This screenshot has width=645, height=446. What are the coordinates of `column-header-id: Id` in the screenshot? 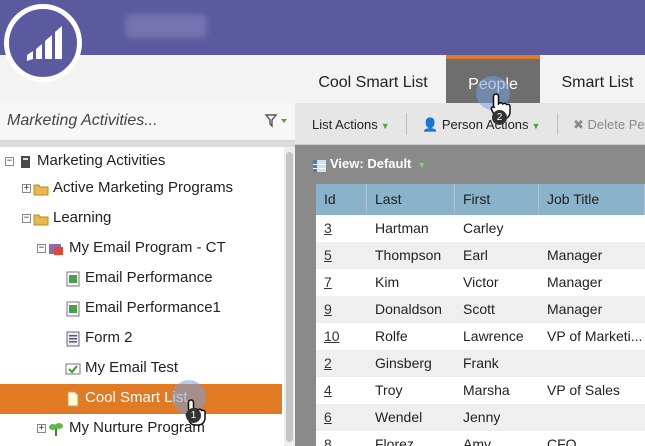 It's located at (341, 199).